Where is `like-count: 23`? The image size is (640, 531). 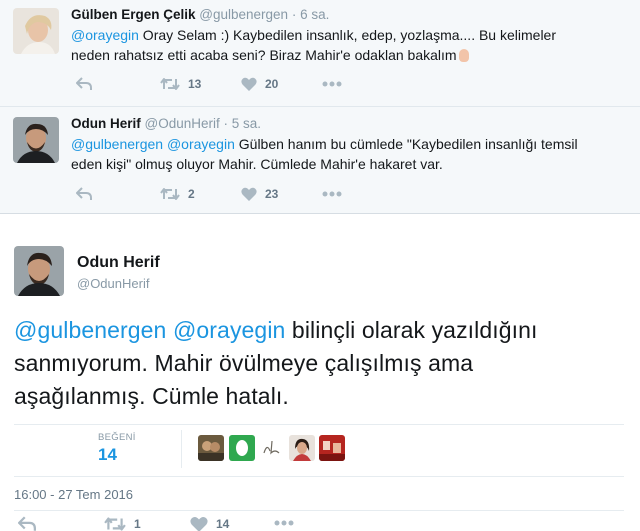 like-count: 23 is located at coordinates (272, 194).